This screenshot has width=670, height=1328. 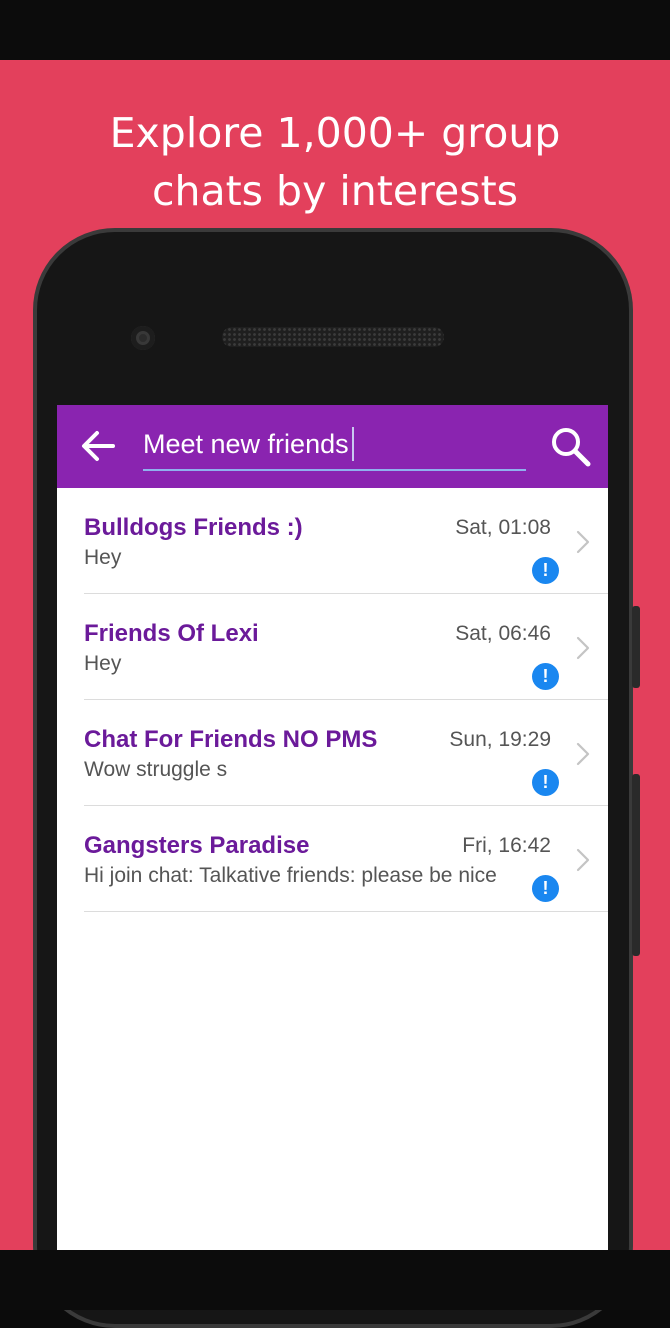 I want to click on chat-title: Bulldogs Friends :), so click(x=193, y=527).